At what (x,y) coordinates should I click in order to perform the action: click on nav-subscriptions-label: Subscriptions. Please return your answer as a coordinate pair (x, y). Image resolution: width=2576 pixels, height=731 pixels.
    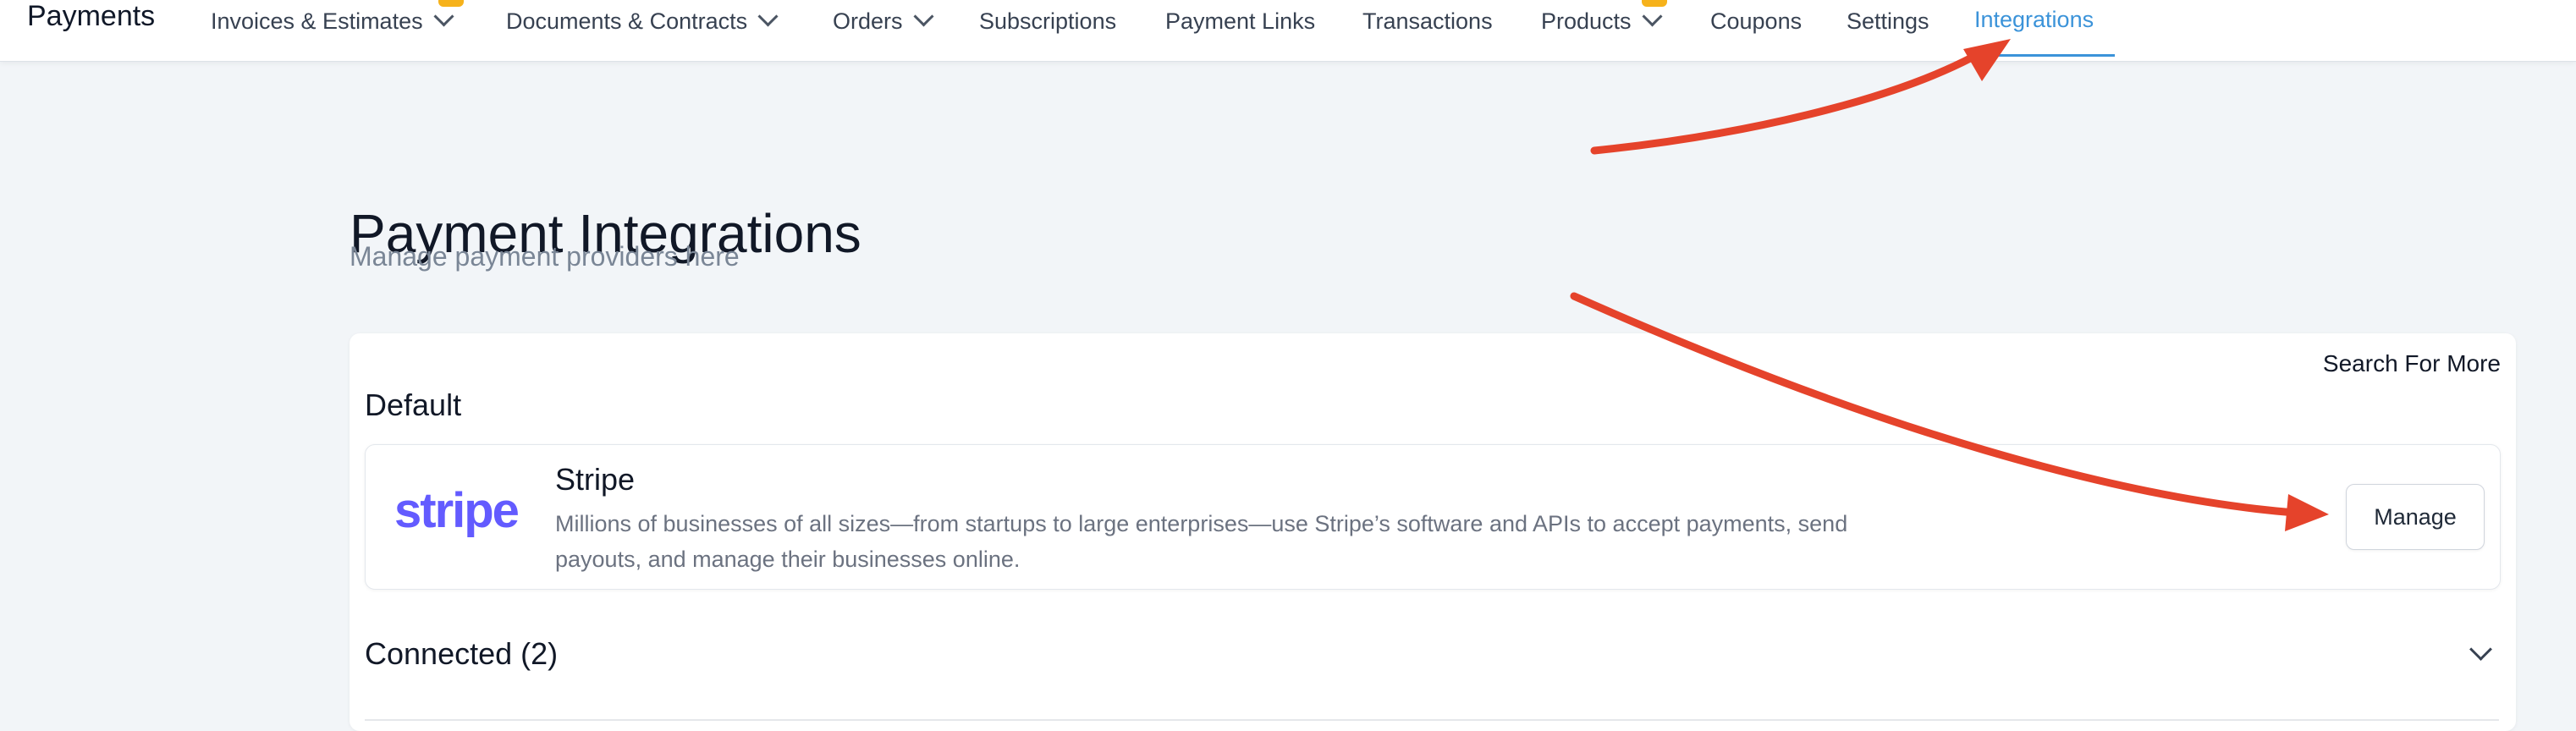
    Looking at the image, I should click on (1048, 21).